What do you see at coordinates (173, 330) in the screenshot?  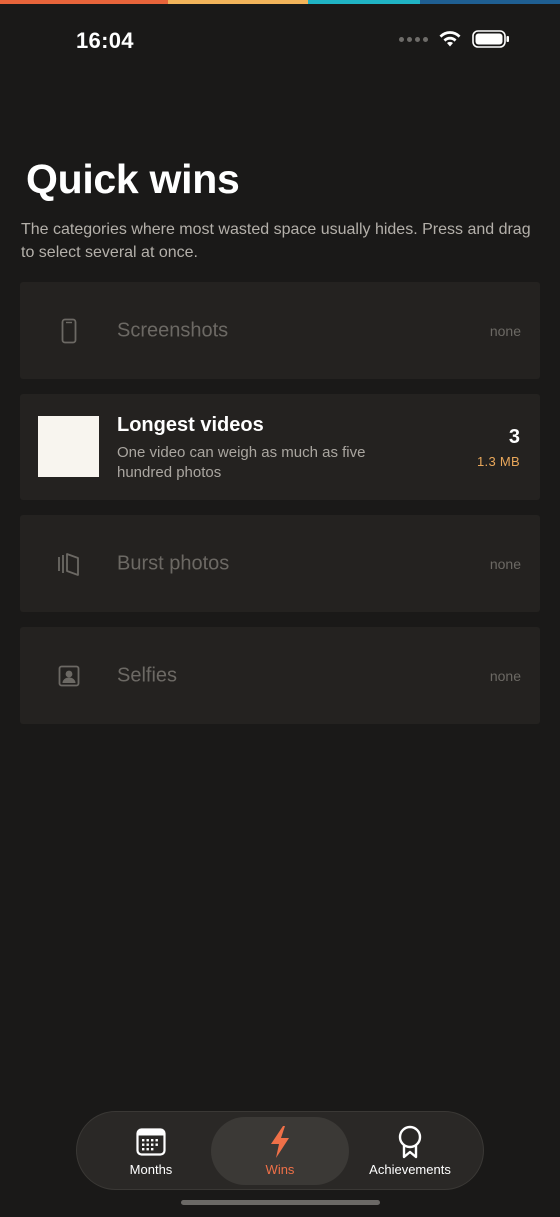 I see `category-name: Screenshots` at bounding box center [173, 330].